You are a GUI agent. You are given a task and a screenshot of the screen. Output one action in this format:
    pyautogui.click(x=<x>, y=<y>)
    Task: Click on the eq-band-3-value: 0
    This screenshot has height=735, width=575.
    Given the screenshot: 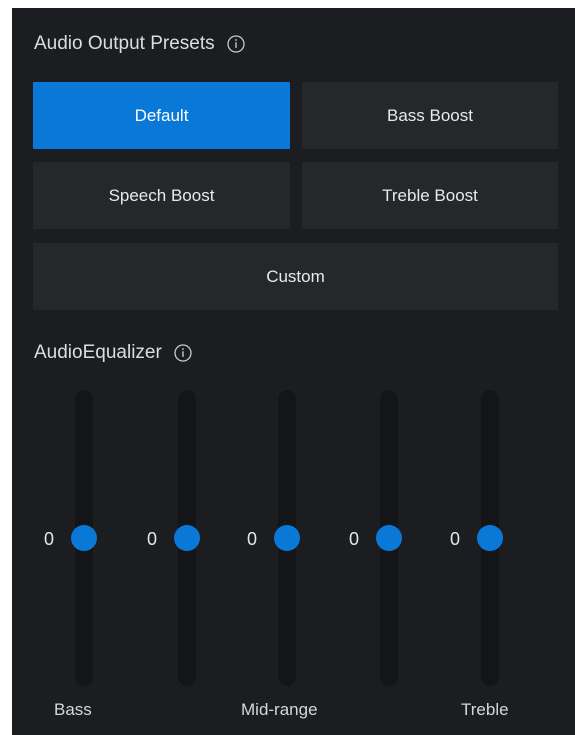 What is the action you would take?
    pyautogui.click(x=251, y=539)
    